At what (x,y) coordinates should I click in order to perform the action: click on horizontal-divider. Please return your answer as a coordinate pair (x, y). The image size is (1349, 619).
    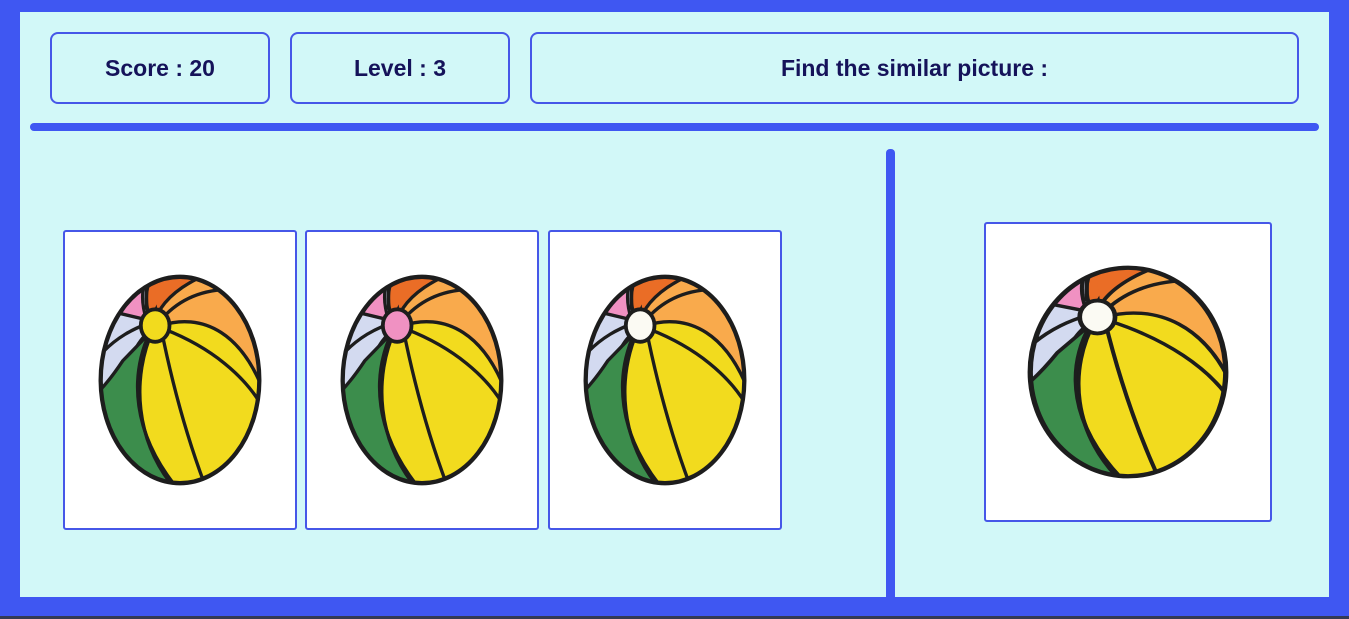
    Looking at the image, I should click on (674, 127).